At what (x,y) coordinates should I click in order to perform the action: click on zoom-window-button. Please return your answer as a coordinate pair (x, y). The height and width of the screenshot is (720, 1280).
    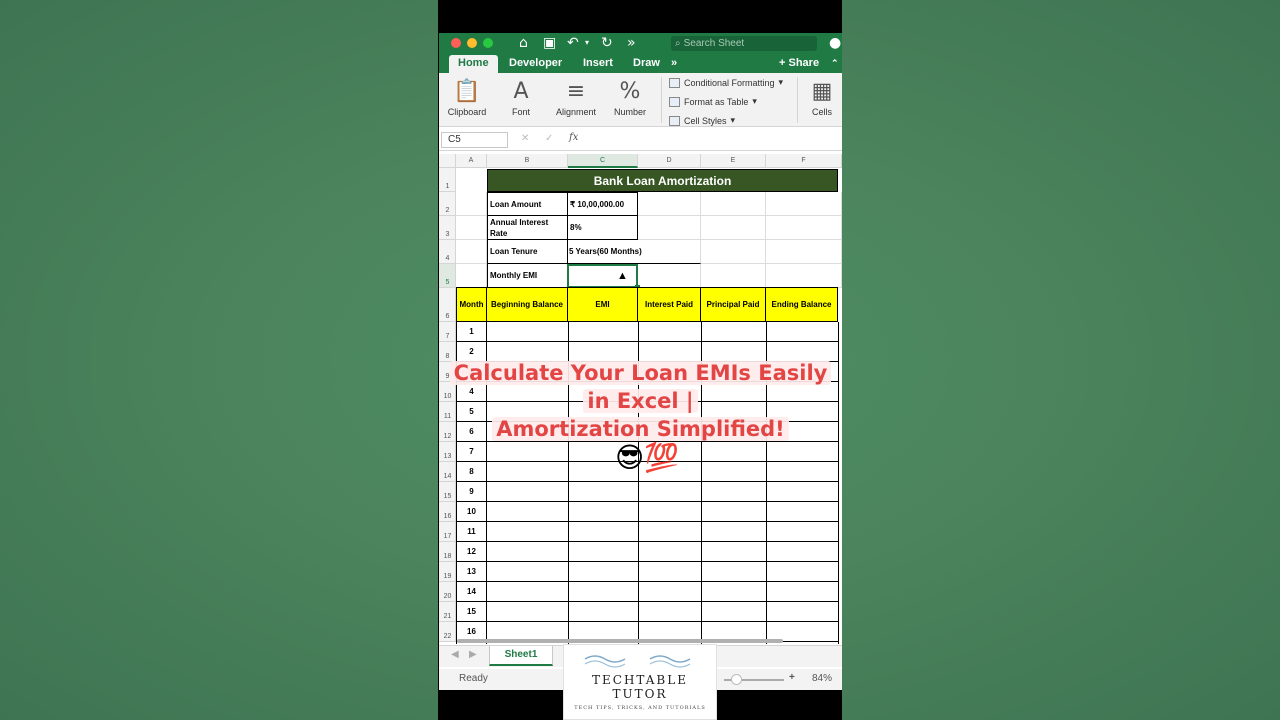
    Looking at the image, I should click on (488, 43).